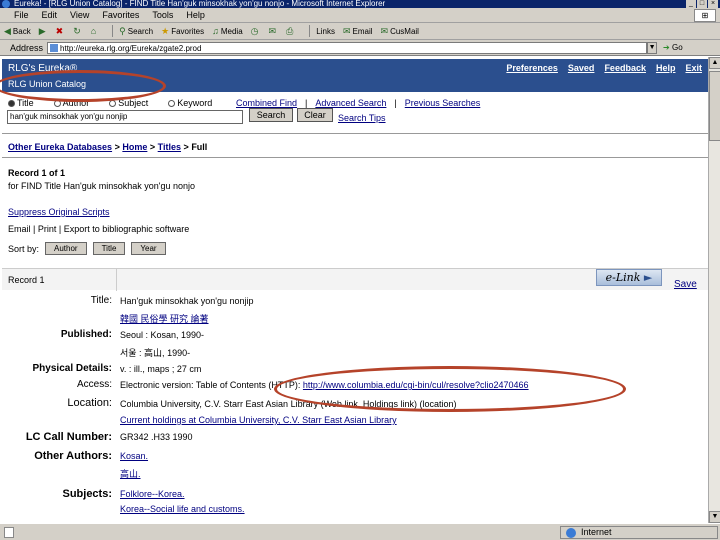 The width and height of the screenshot is (720, 540). I want to click on elink-button: e-Link ►, so click(629, 277).